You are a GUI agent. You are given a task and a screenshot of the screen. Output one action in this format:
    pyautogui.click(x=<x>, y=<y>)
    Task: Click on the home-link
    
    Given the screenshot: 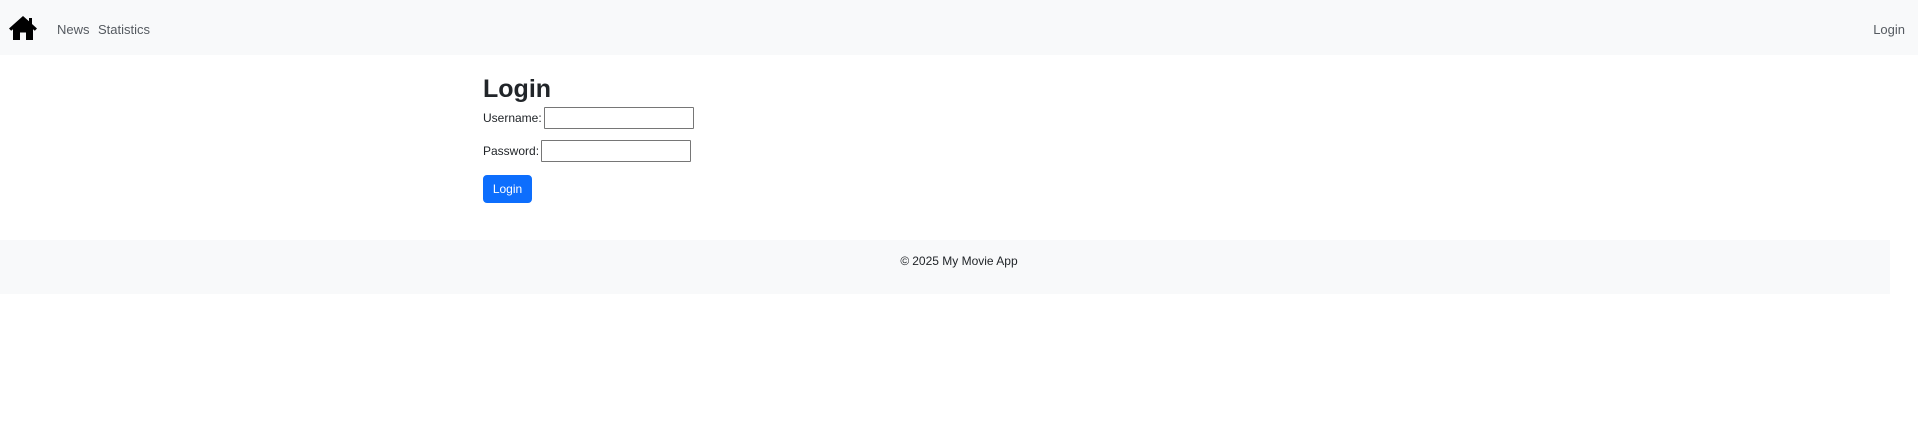 What is the action you would take?
    pyautogui.click(x=23, y=28)
    